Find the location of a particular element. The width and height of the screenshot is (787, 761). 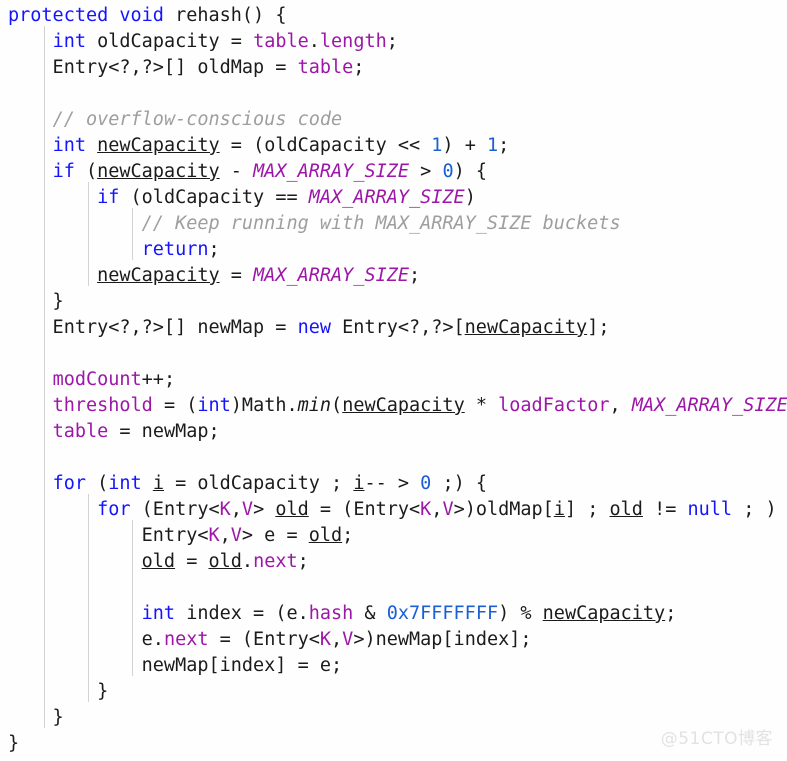

code-line: newCapacity = MAX_ARRAY_SIZE; is located at coordinates (259, 275).